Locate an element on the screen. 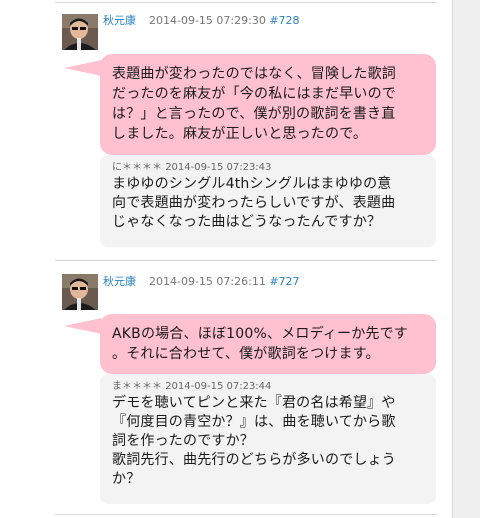 The height and width of the screenshot is (518, 480). question-text-line: 向で表題曲が変わったらしいですが、表題曲 is located at coordinates (254, 203).